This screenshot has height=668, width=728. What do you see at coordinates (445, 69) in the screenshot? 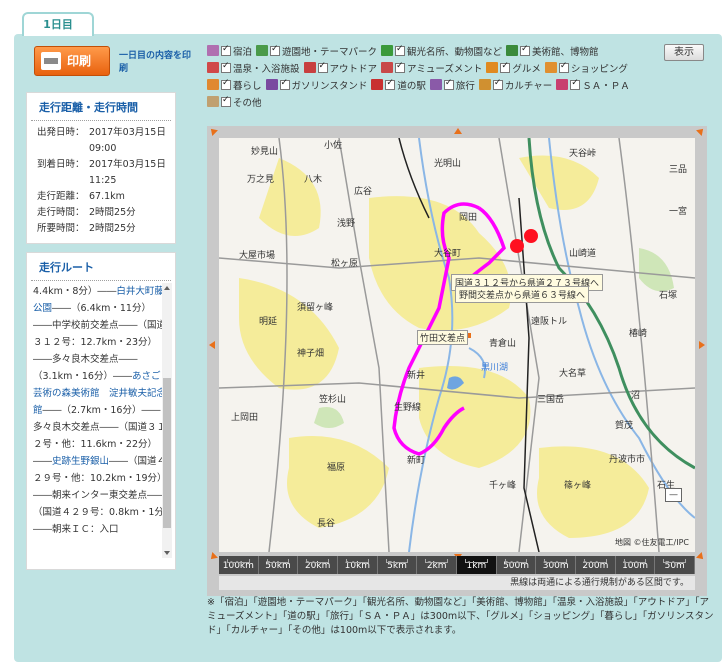
I see `filter-label: アミューズメント` at bounding box center [445, 69].